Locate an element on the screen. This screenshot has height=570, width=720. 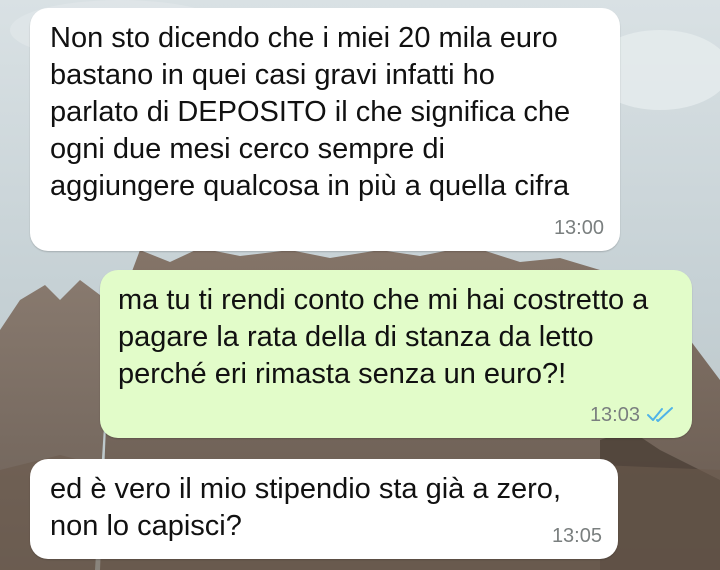
message-timestamp: 13:05 is located at coordinates (576, 536).